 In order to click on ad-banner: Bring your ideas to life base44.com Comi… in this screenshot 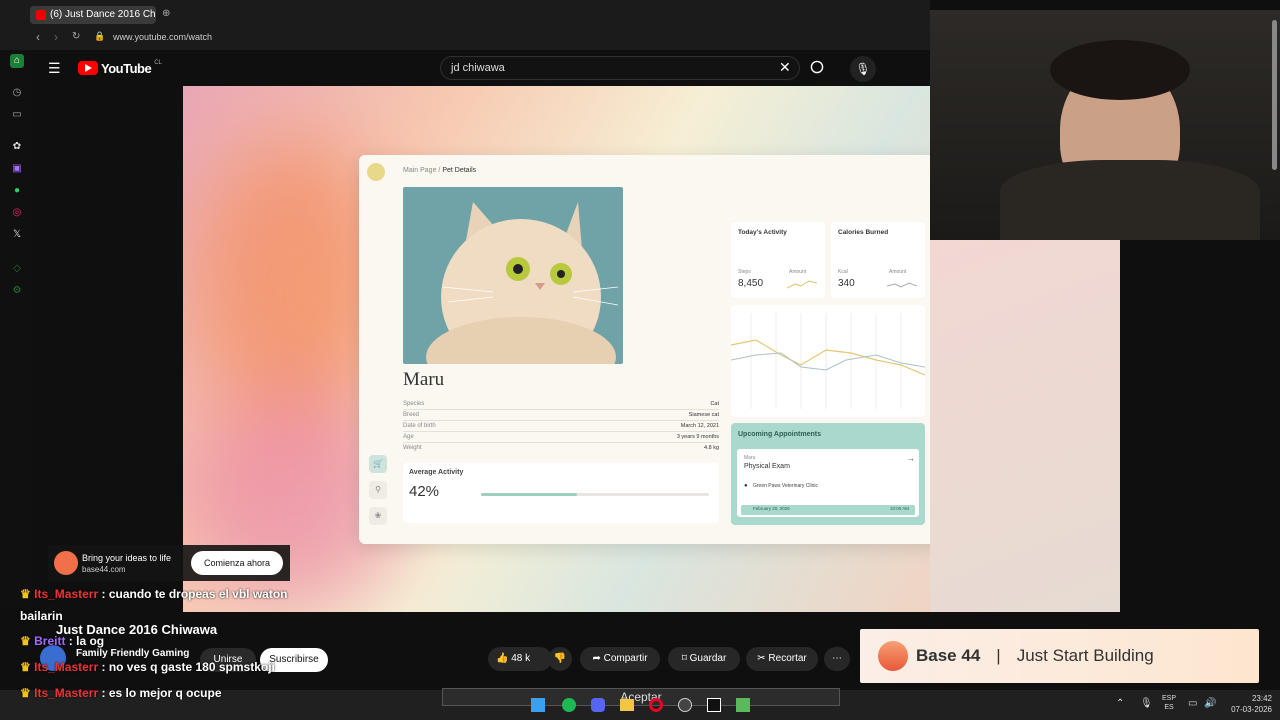, I will do `click(169, 563)`.